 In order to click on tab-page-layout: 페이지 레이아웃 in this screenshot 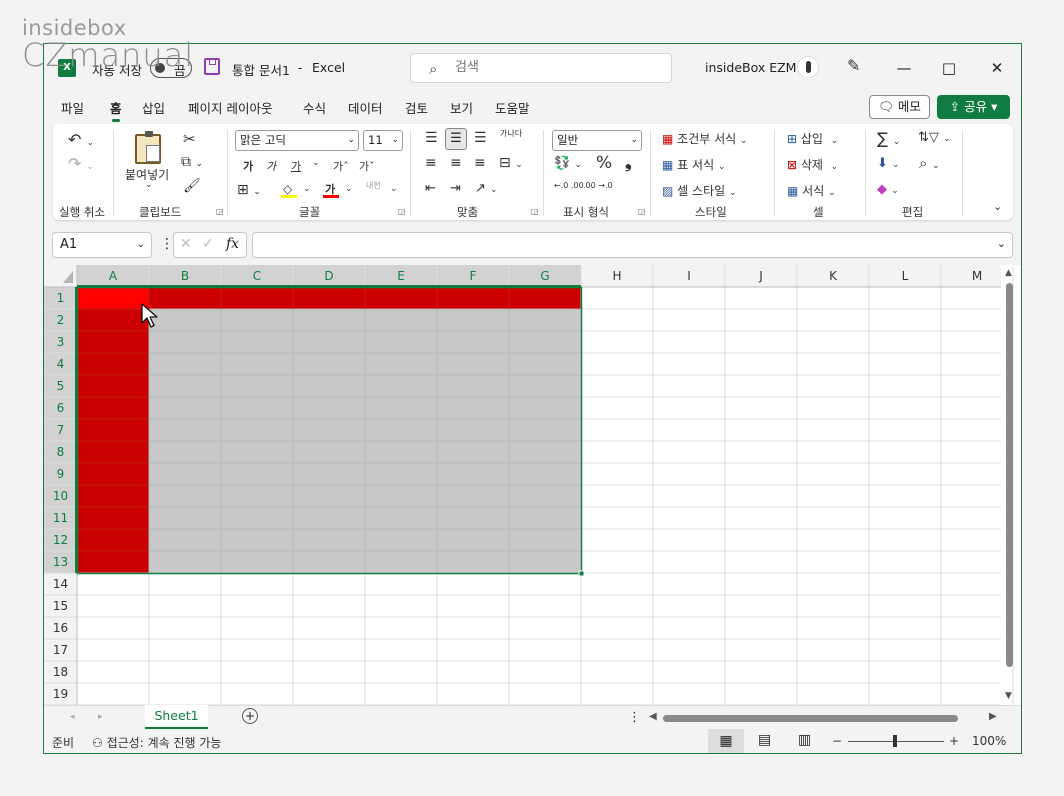, I will do `click(230, 107)`.